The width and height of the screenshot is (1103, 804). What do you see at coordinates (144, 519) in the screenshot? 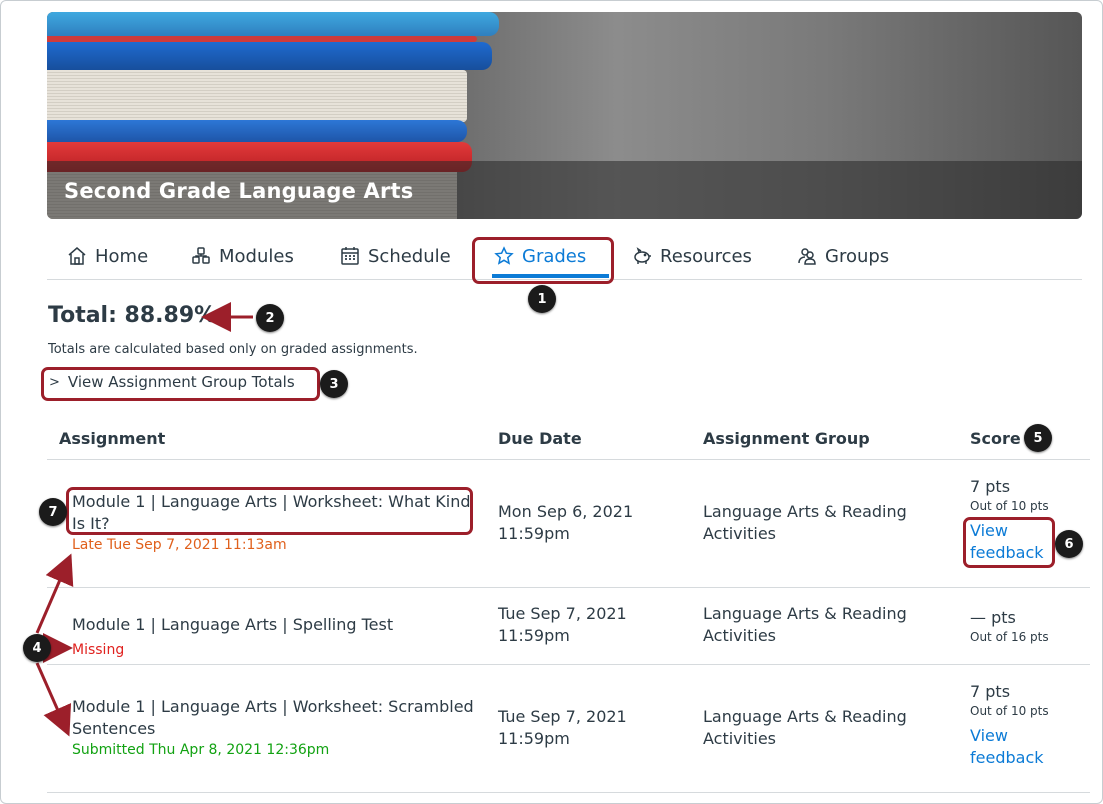
I see `annotation-arrows` at bounding box center [144, 519].